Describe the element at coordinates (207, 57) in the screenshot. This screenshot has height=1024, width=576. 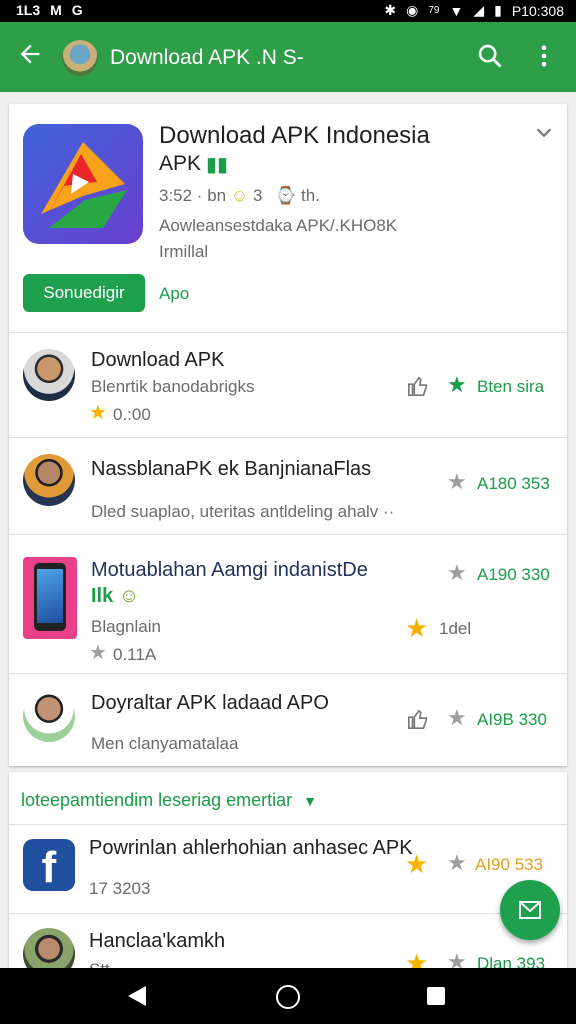
I see `page-title: Download APK .N S-` at that location.